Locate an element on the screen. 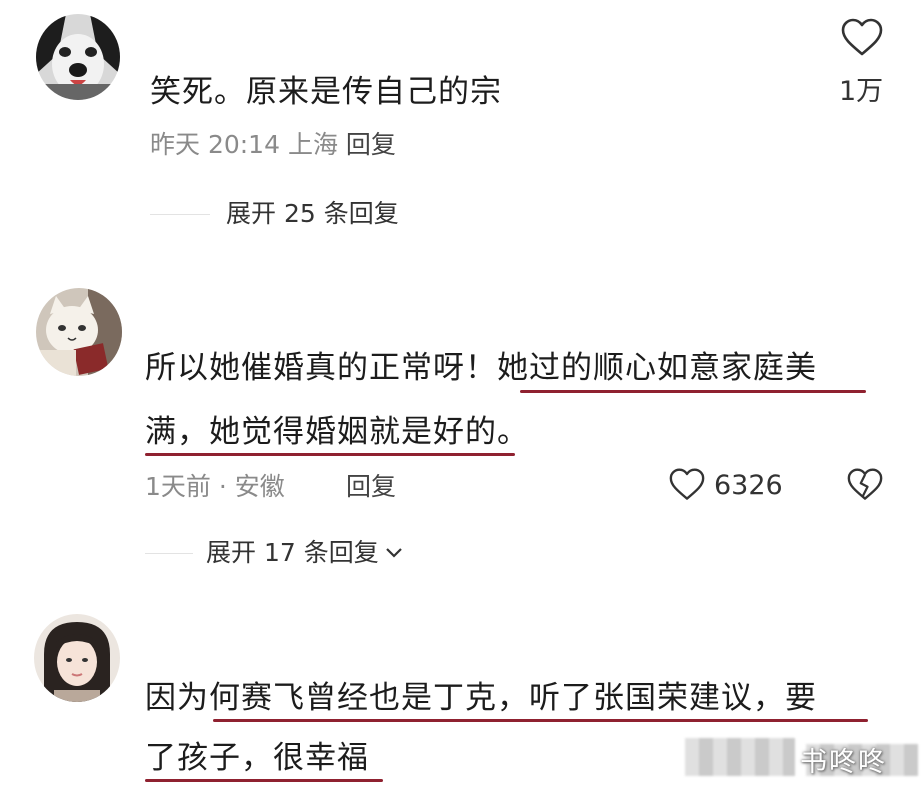  chevron-down-icon is located at coordinates (393, 553).